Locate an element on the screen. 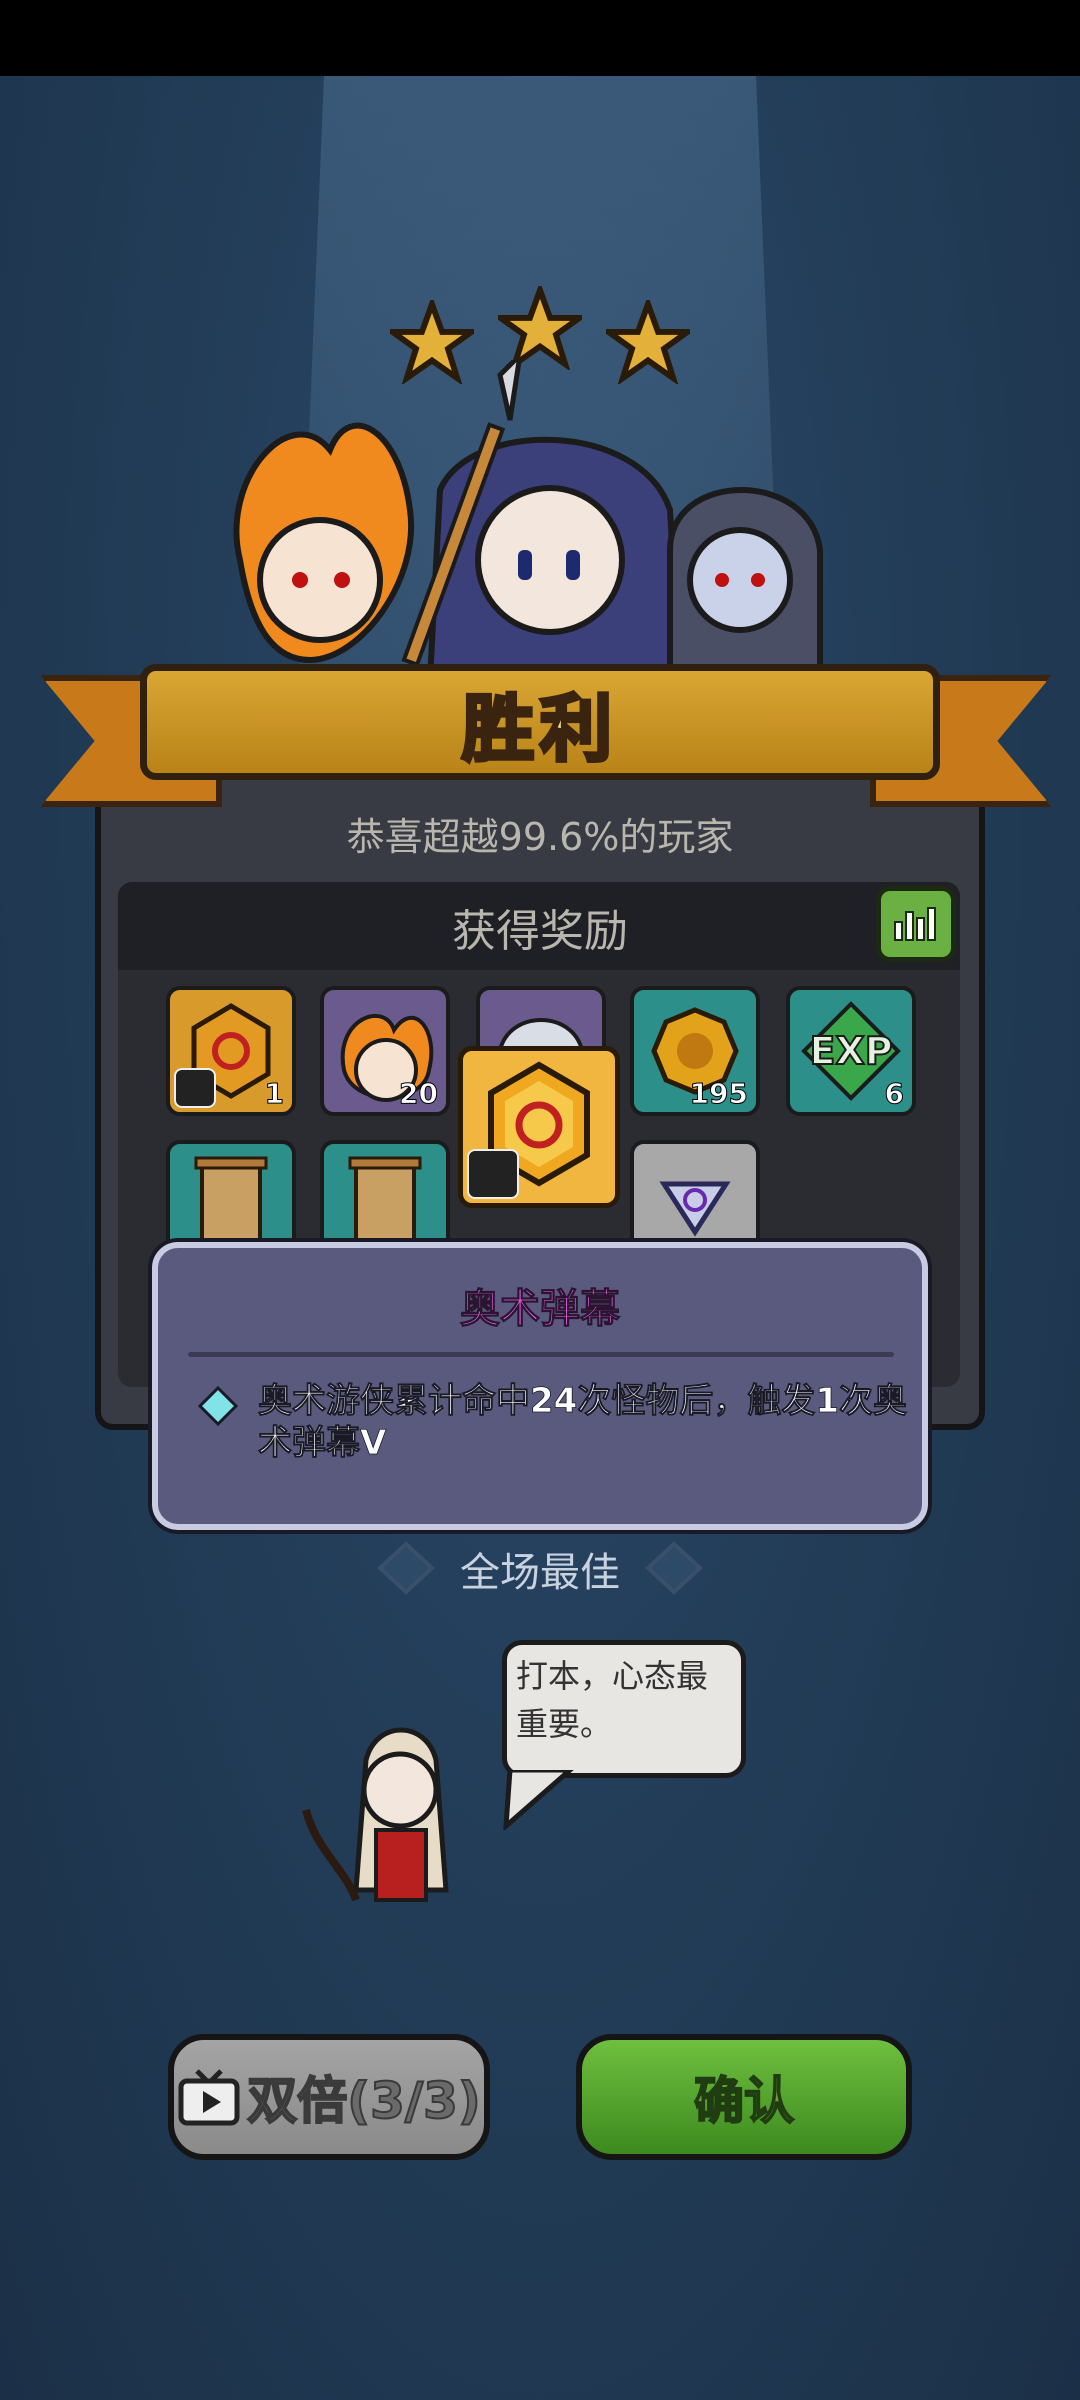  mvp-hero-illustration is located at coordinates (375, 1814).